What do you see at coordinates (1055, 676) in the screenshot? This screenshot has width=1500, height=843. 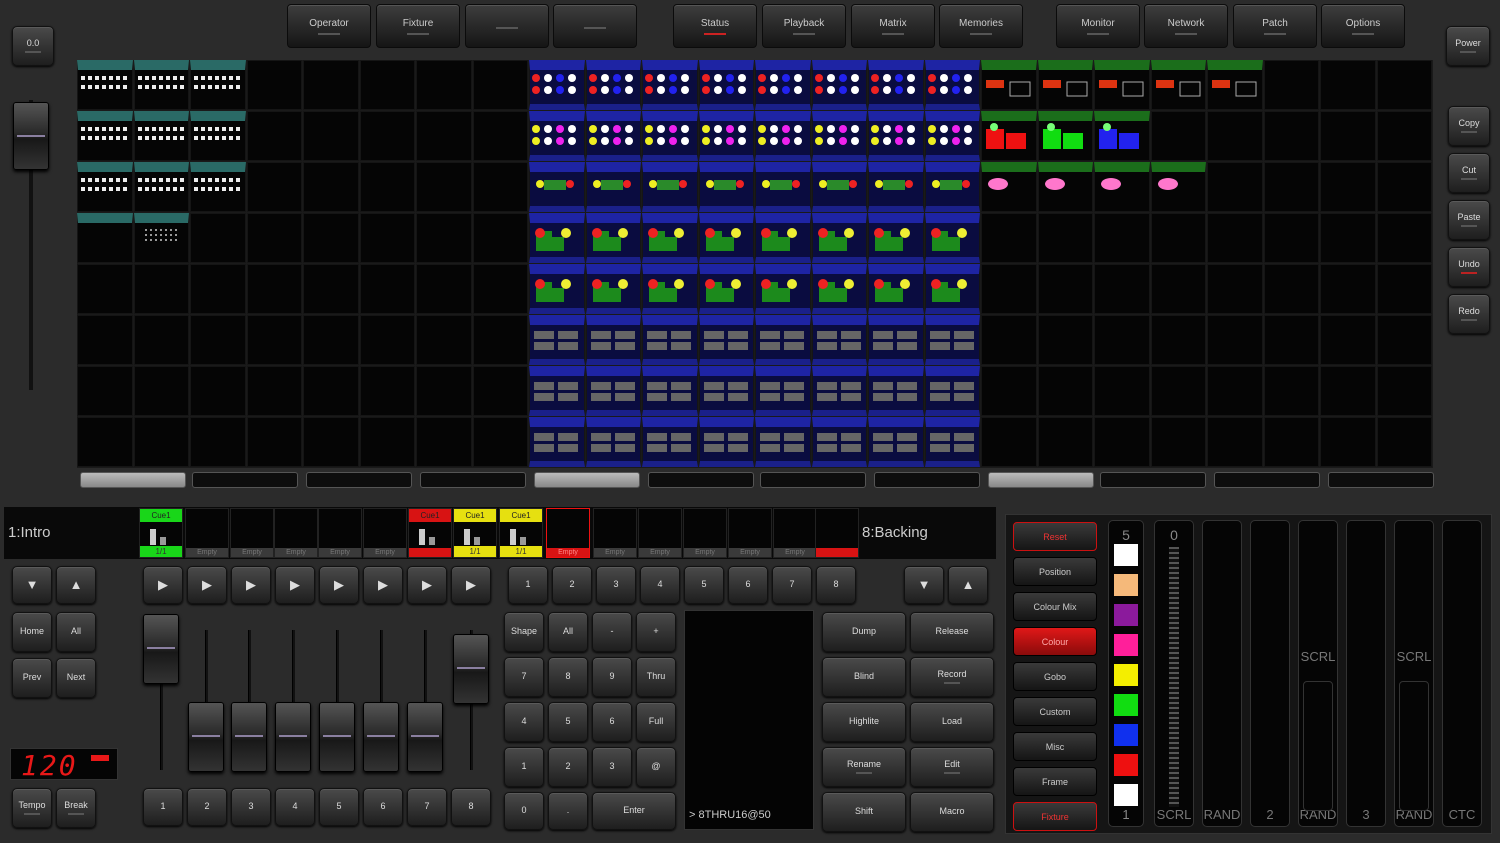 I see `attr-gobo-button: Gobo` at bounding box center [1055, 676].